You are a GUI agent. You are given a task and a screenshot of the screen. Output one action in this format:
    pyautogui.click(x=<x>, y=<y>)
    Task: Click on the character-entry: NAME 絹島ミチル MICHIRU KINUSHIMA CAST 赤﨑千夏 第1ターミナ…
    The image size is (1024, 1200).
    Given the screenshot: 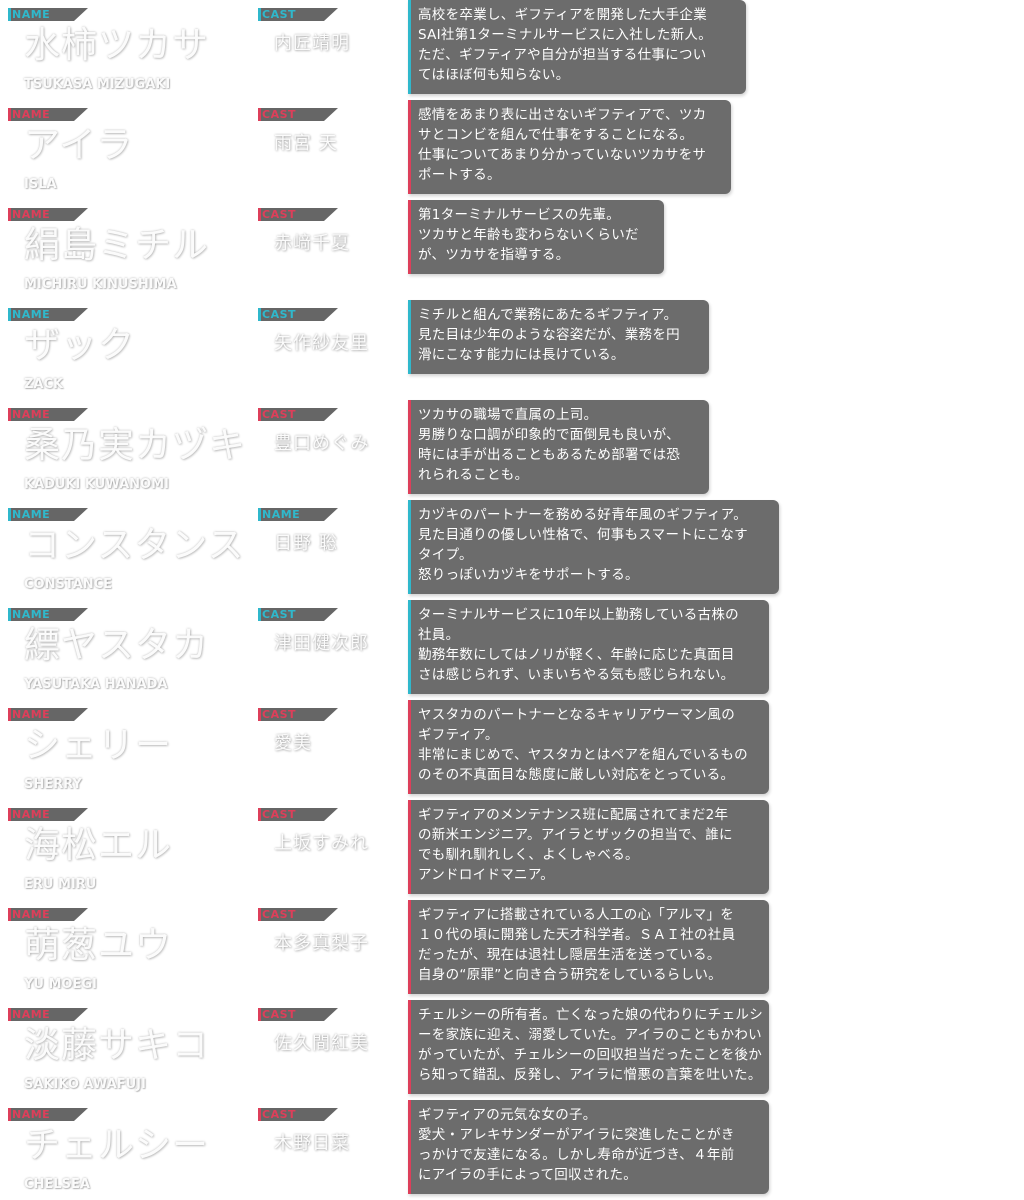 What is the action you would take?
    pyautogui.click(x=512, y=250)
    